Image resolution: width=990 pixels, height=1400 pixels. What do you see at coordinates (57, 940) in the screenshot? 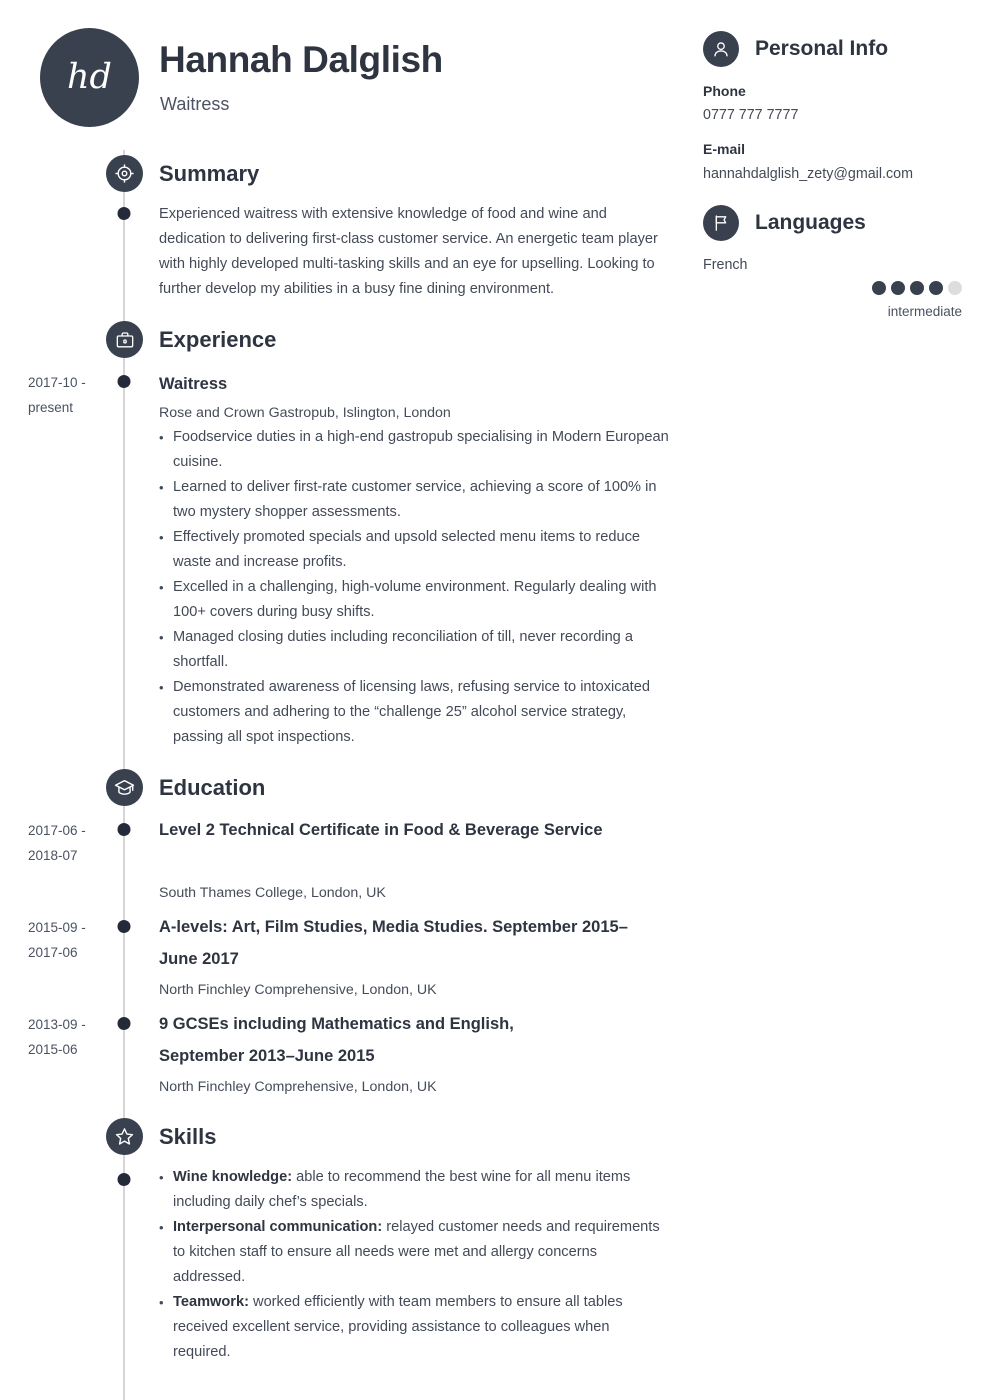
I see `education-date: 2015-09 - 2017-06` at bounding box center [57, 940].